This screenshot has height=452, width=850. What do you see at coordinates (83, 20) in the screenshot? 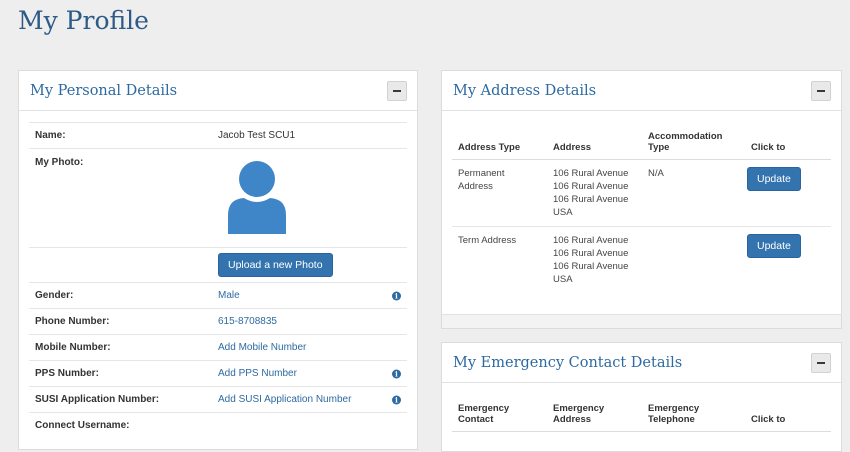
I see `page-title: My Profile` at bounding box center [83, 20].